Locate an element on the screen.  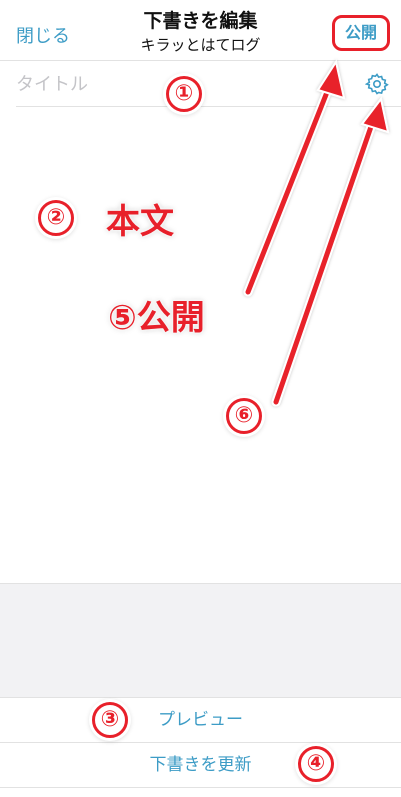
preview-button: プレビュー is located at coordinates (200, 719).